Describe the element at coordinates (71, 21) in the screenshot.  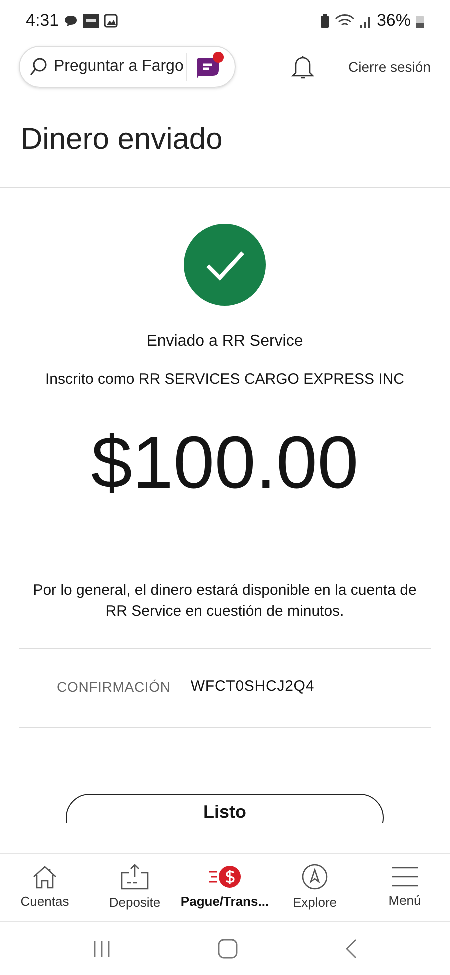
I see `chat-bubble-icon` at that location.